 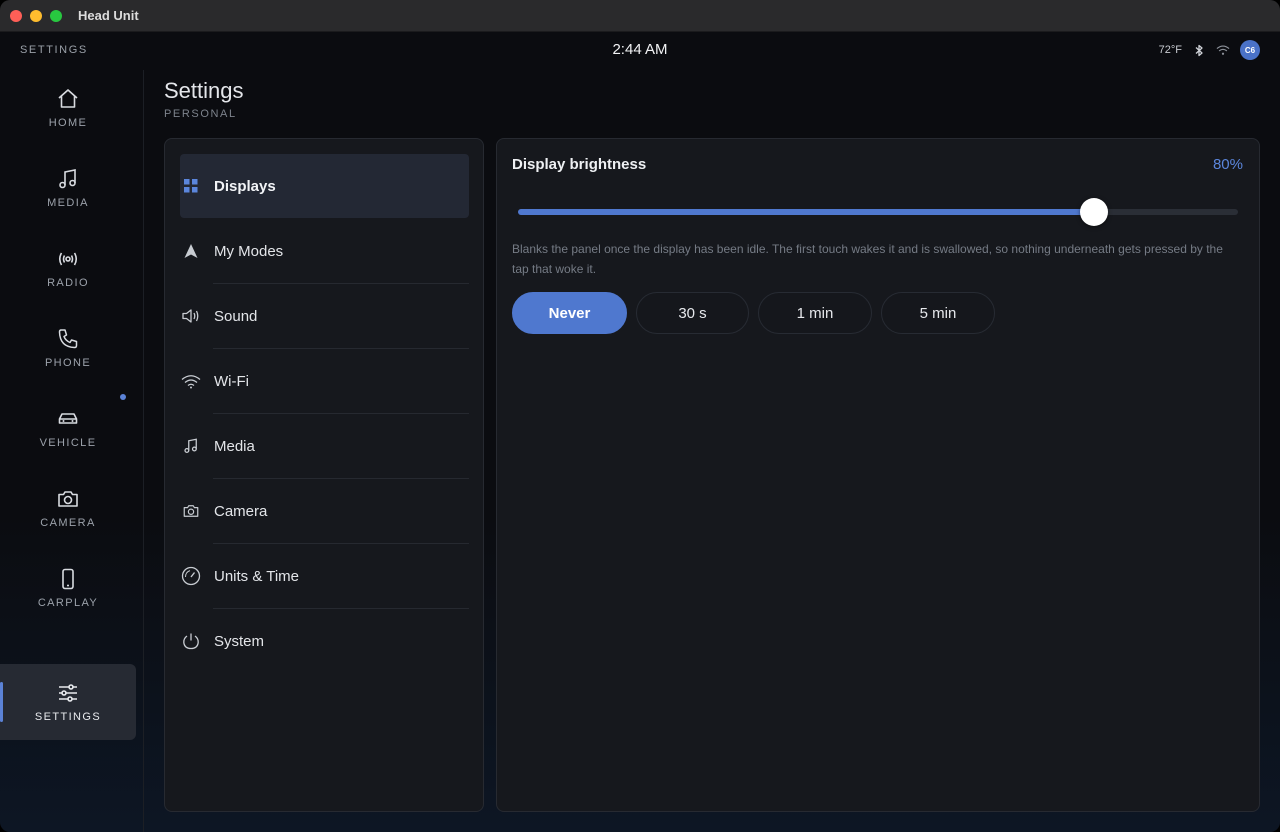 What do you see at coordinates (1094, 212) in the screenshot?
I see `brightness-slider-thumb` at bounding box center [1094, 212].